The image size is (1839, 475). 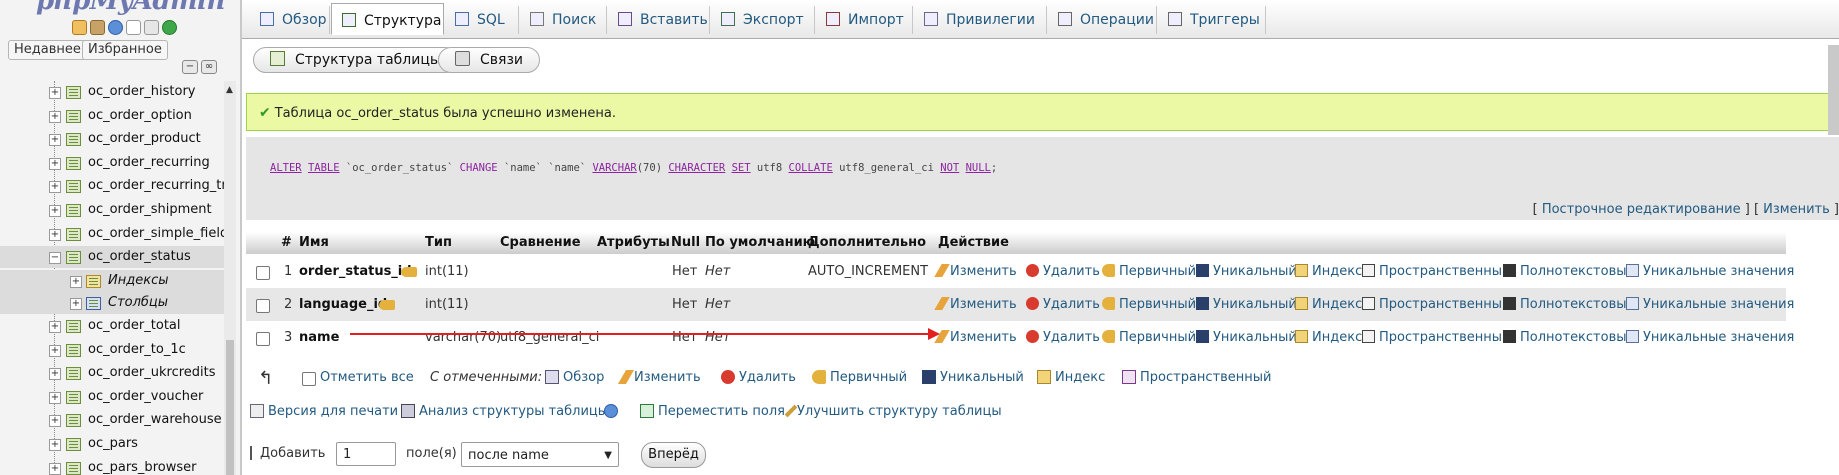 What do you see at coordinates (290, 20) in the screenshot?
I see `tab-browse: Обзор` at bounding box center [290, 20].